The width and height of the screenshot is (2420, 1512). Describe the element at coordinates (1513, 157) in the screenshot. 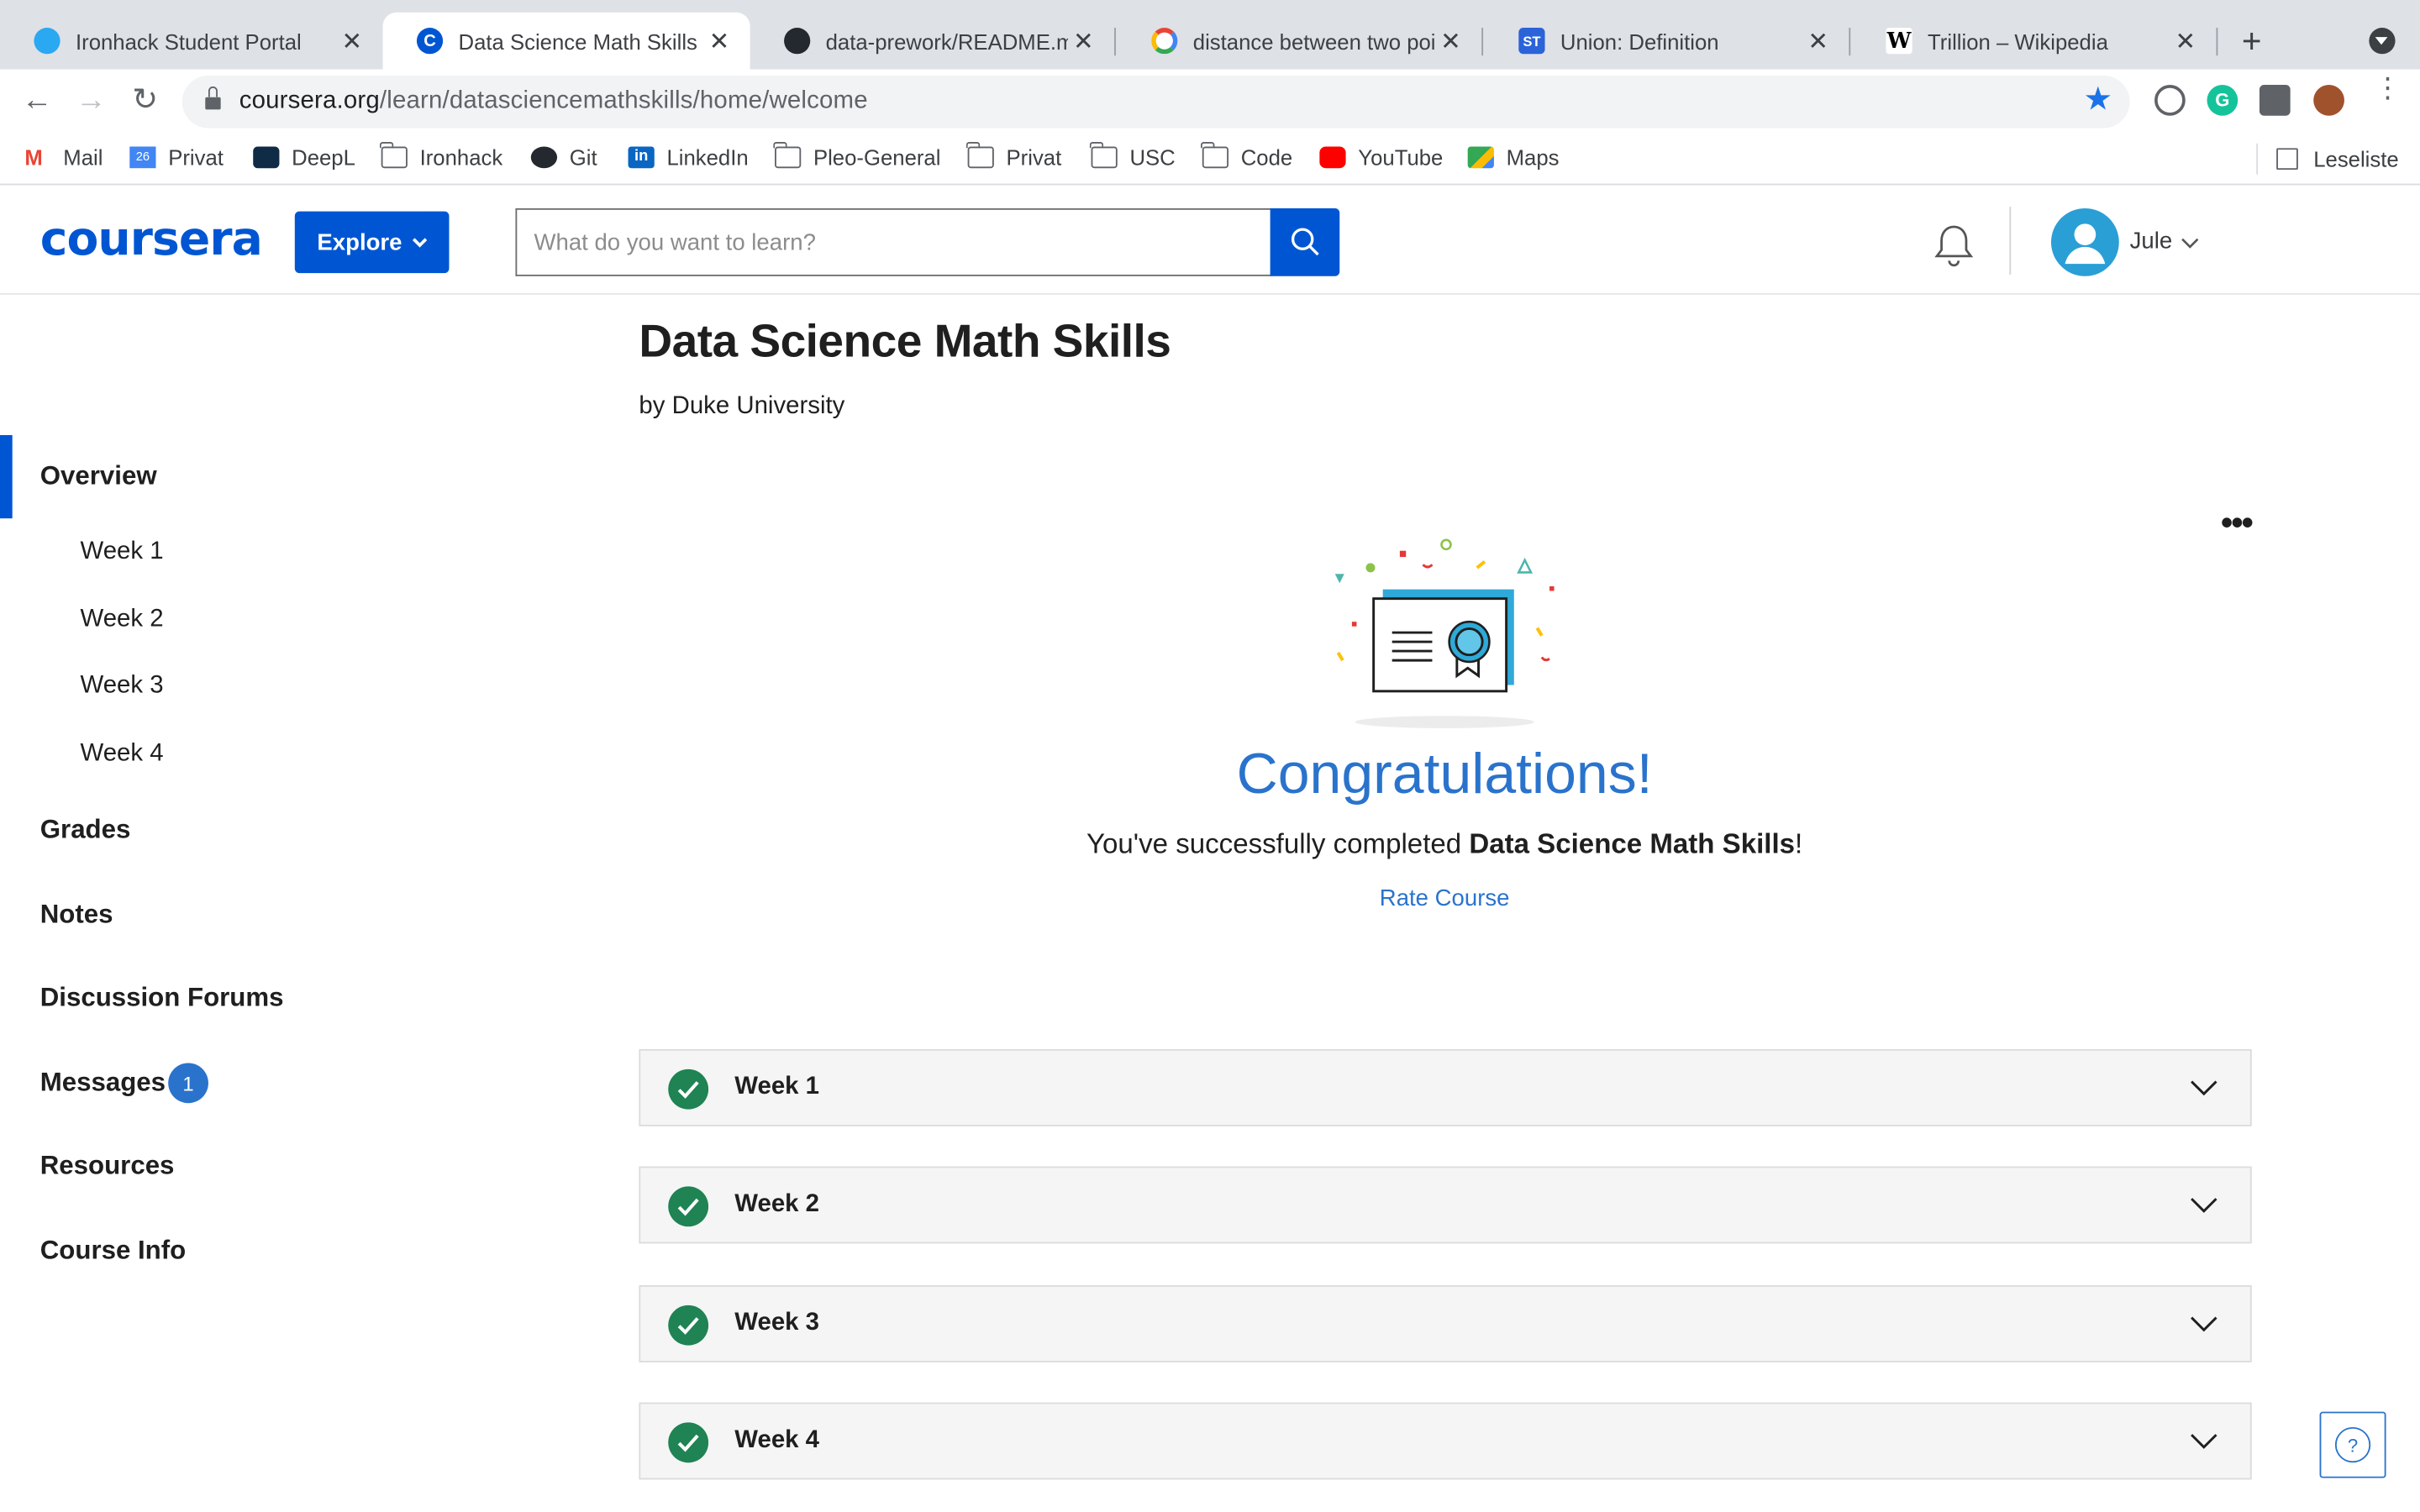

I see `bookmark-maps: Maps` at that location.